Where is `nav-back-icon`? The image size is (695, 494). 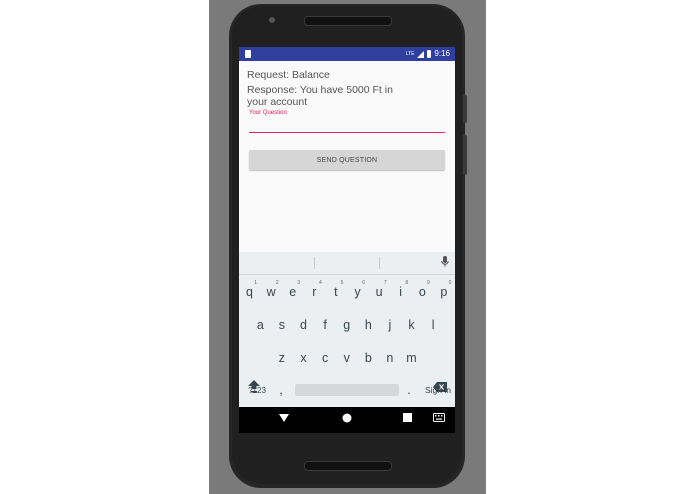 nav-back-icon is located at coordinates (284, 419).